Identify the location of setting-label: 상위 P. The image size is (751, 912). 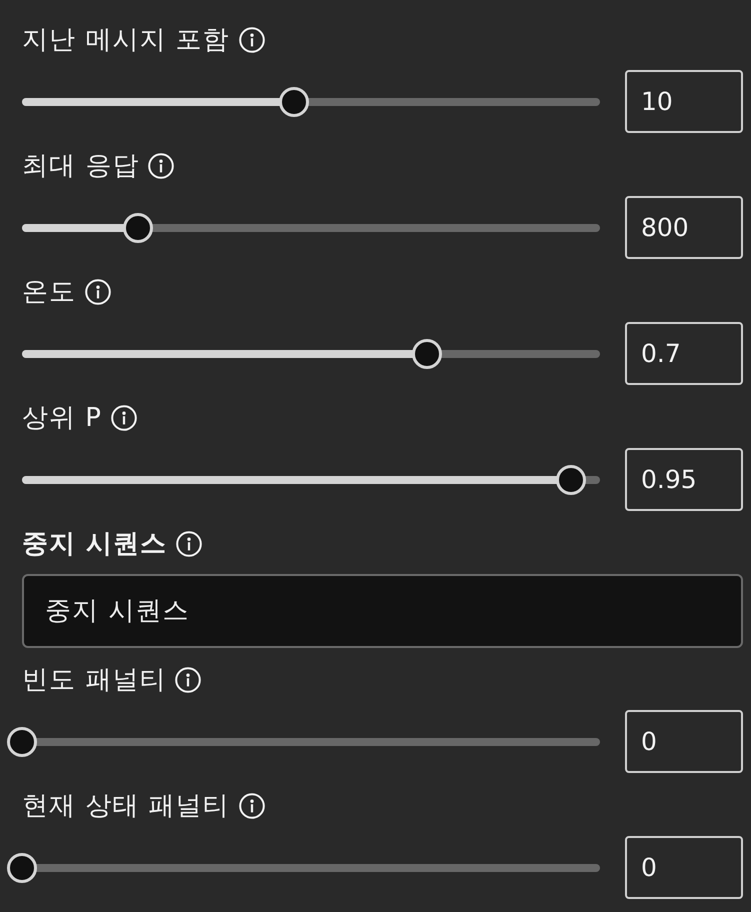
(62, 418).